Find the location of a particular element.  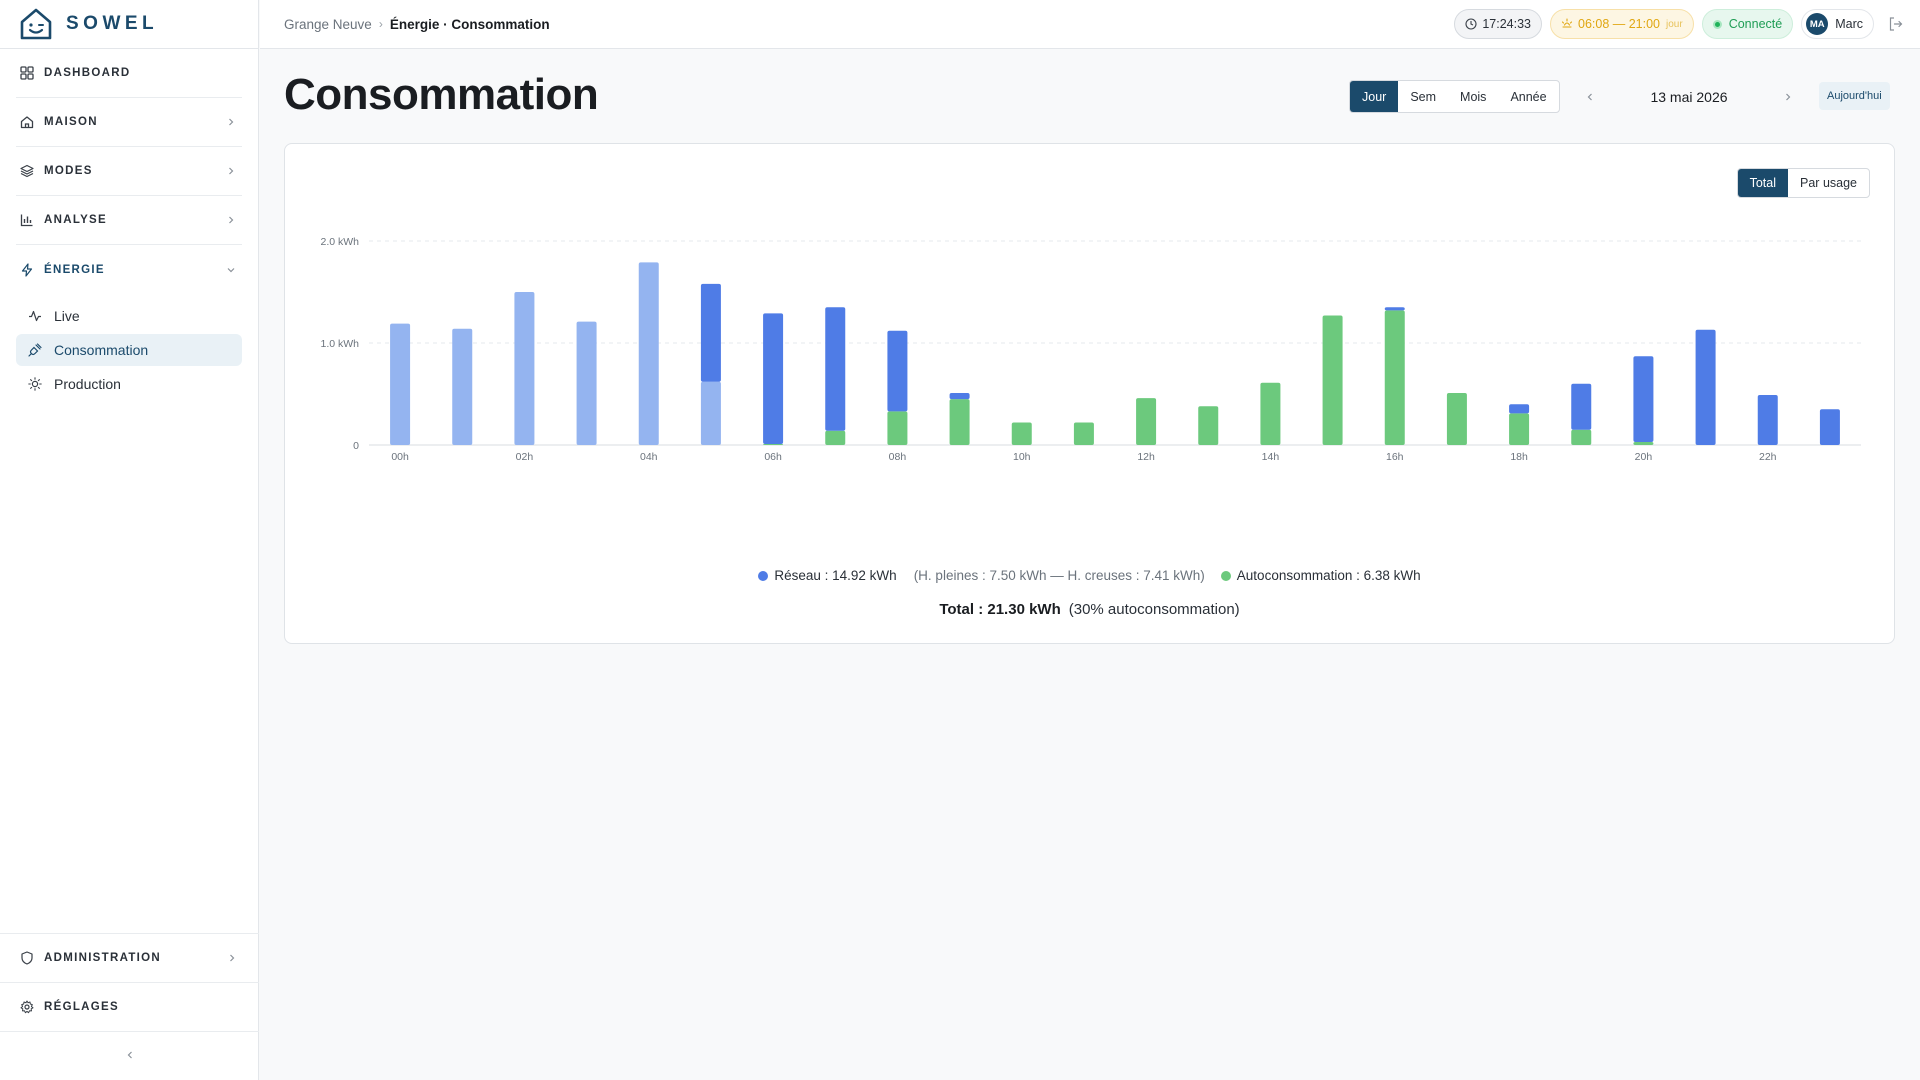

sun-times-badge: 06:08 — 21:00 jour is located at coordinates (1622, 24).